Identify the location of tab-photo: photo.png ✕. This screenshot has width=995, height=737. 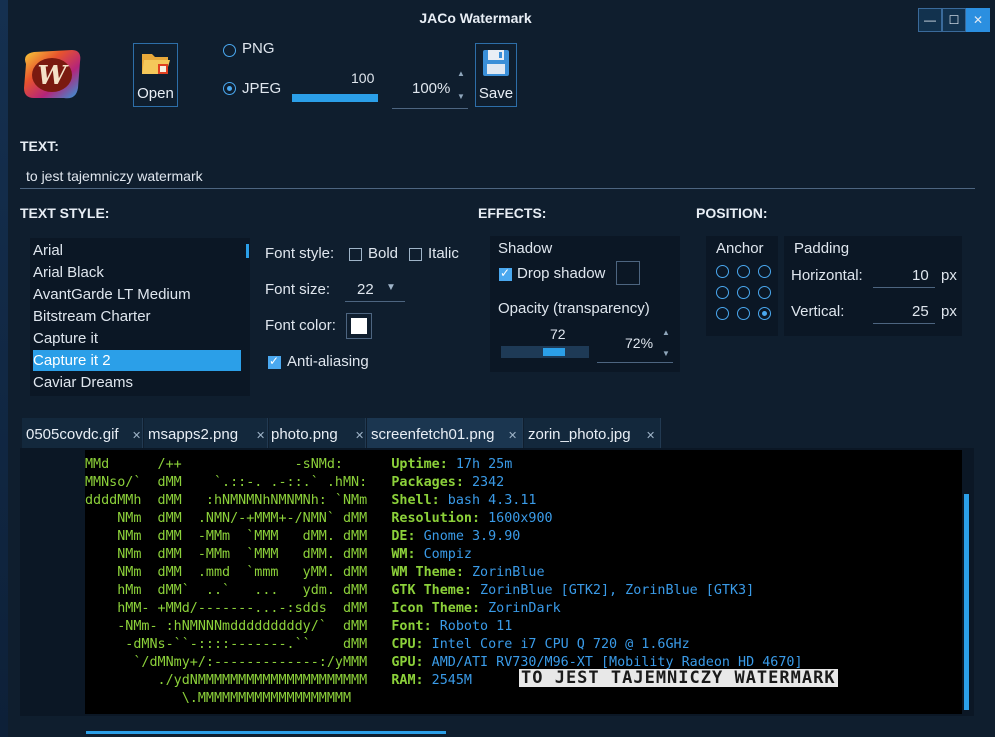
(317, 433).